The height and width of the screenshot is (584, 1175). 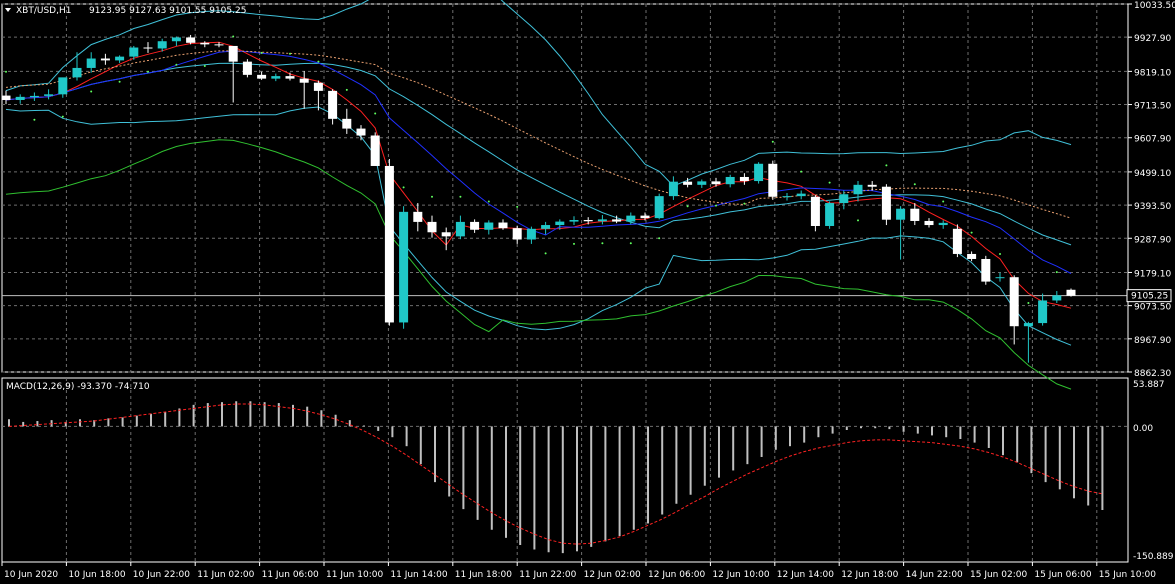 What do you see at coordinates (1152, 374) in the screenshot?
I see `price-axis-label: 8862.30` at bounding box center [1152, 374].